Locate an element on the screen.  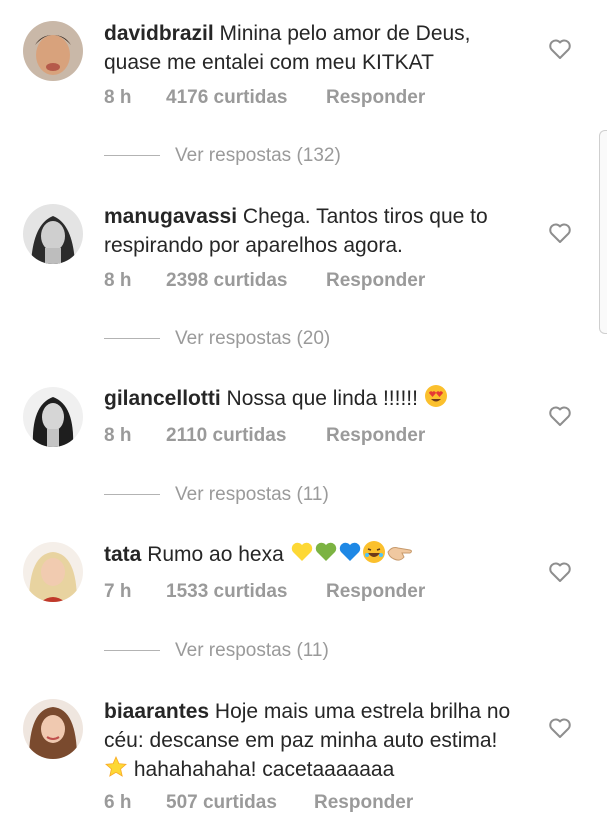
view-replies-button: Ver respostas (132) is located at coordinates (222, 156).